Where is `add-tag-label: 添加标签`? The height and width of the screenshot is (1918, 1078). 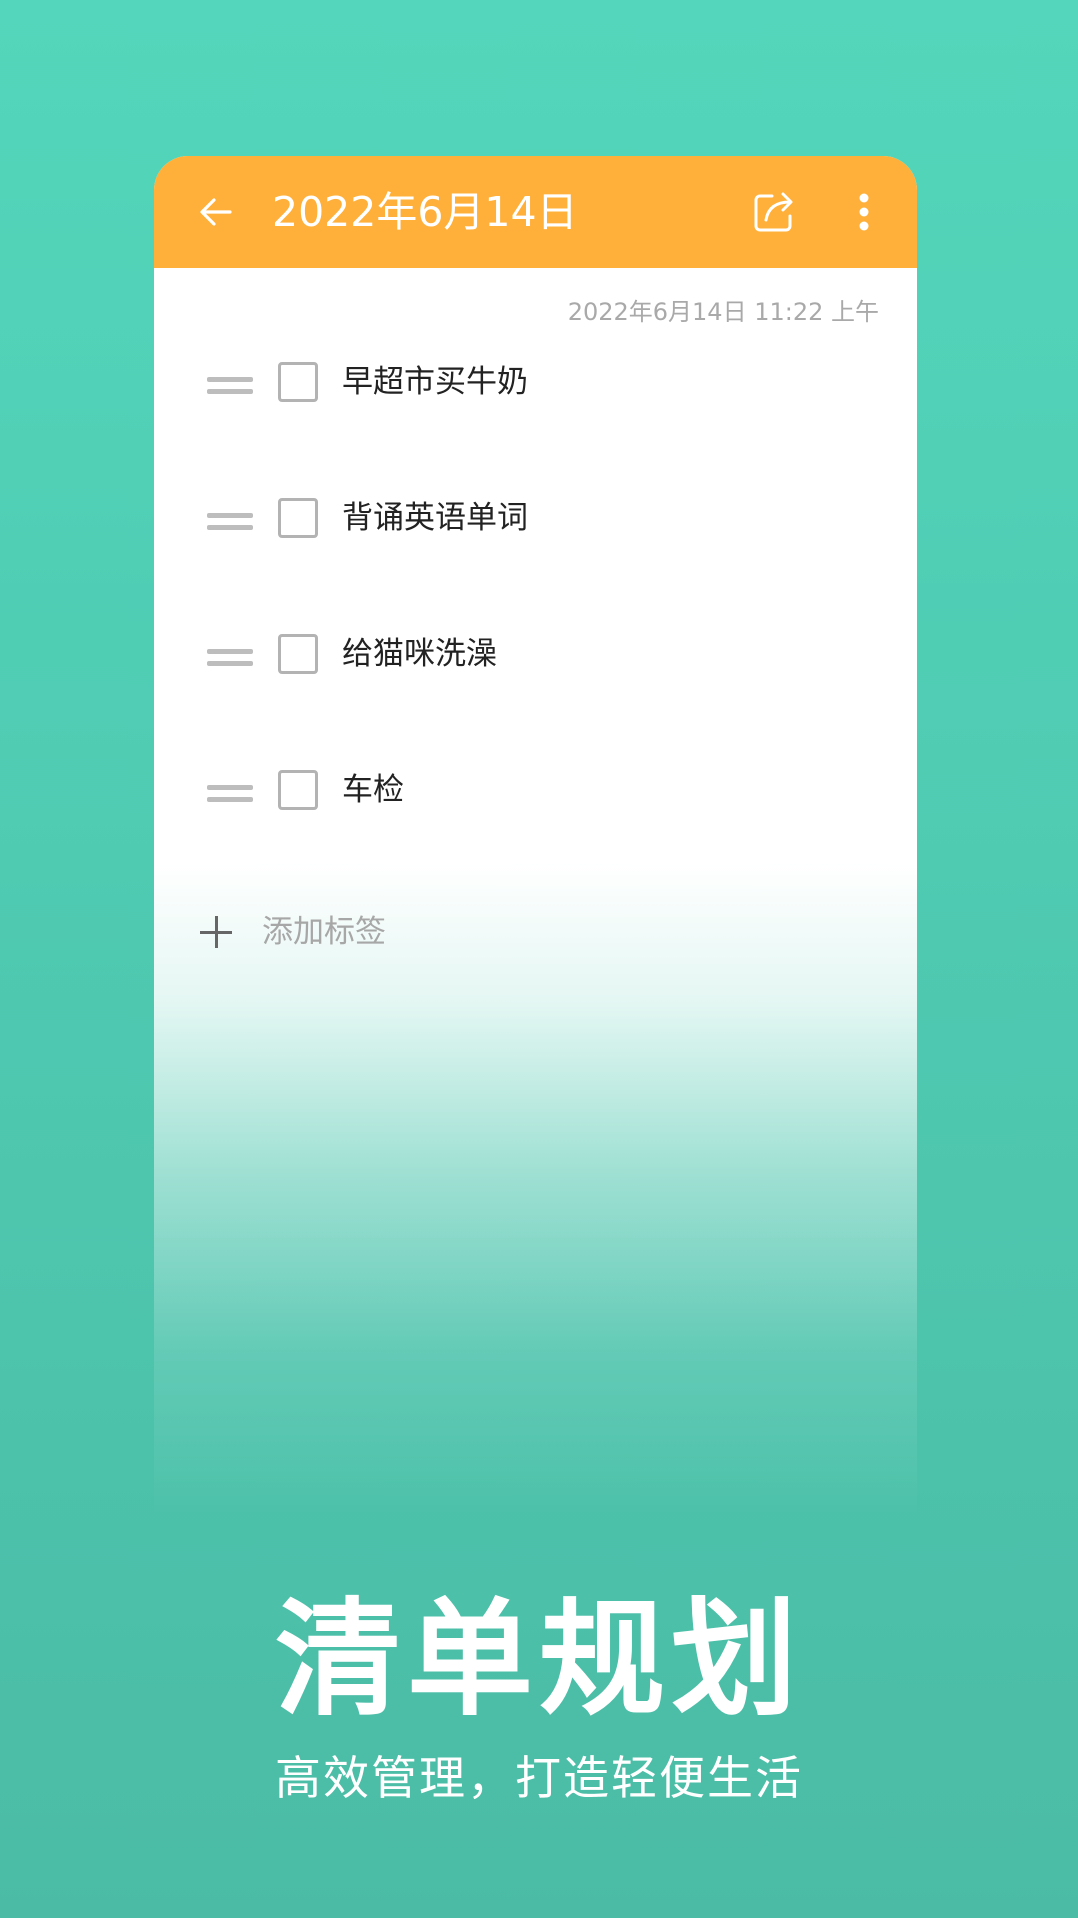 add-tag-label: 添加标签 is located at coordinates (324, 932).